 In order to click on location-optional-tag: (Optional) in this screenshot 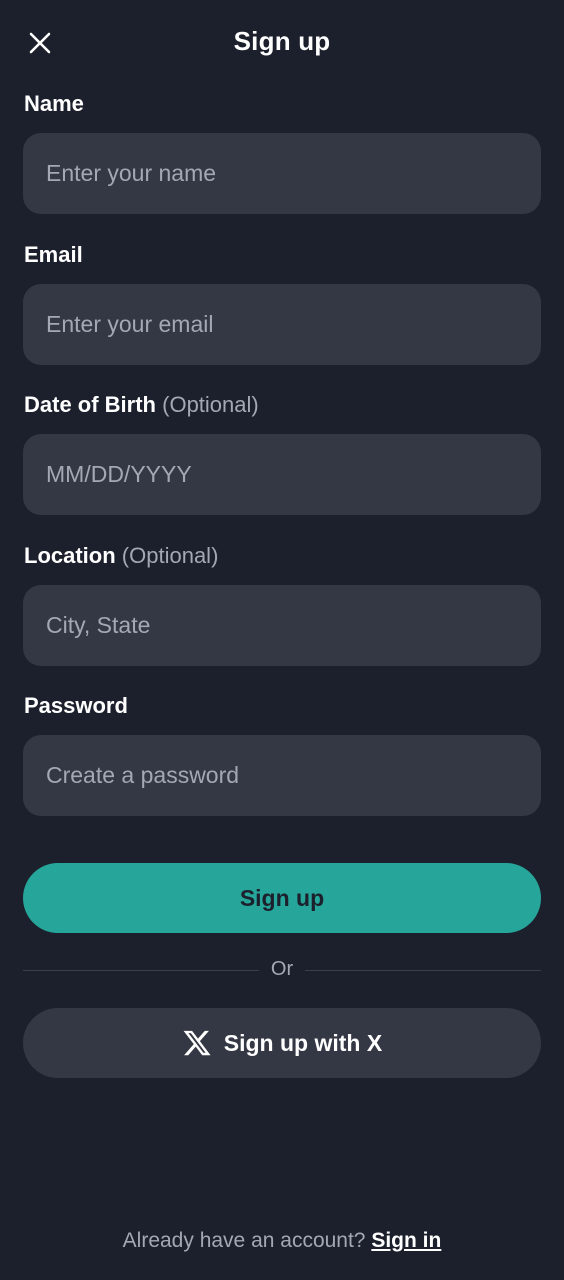, I will do `click(170, 555)`.